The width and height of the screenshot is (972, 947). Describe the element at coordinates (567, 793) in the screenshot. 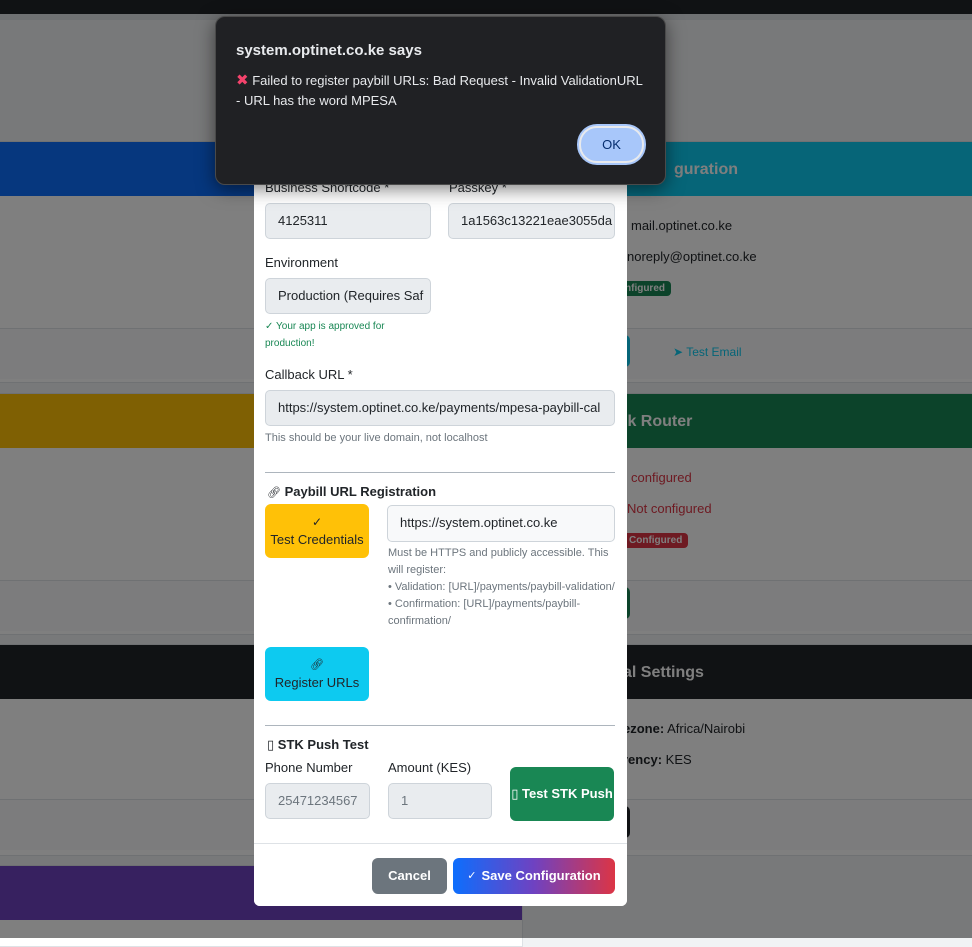

I see `test-stk-label: Test STK Push` at that location.